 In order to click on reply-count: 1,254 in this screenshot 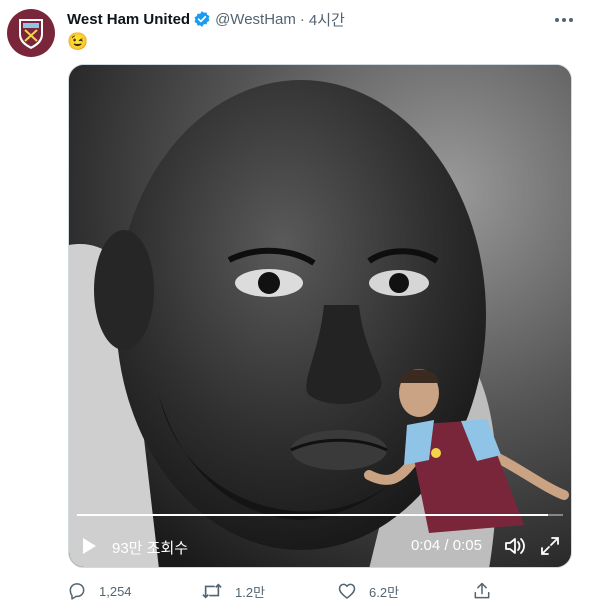, I will do `click(115, 591)`.